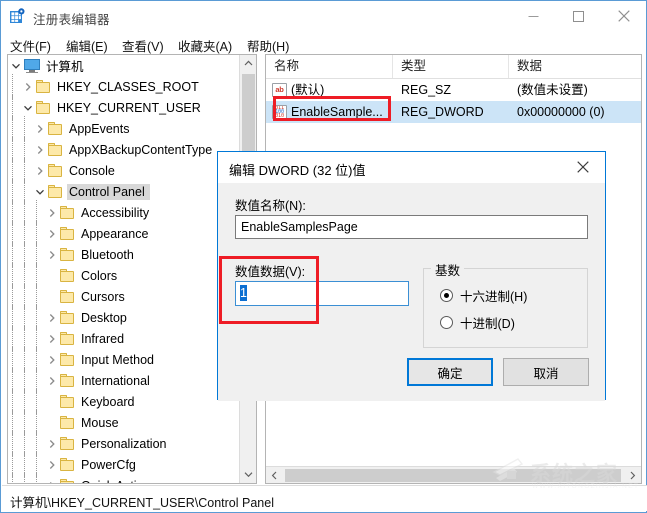 Image resolution: width=647 pixels, height=513 pixels. I want to click on scroll-up-icon, so click(248, 63).